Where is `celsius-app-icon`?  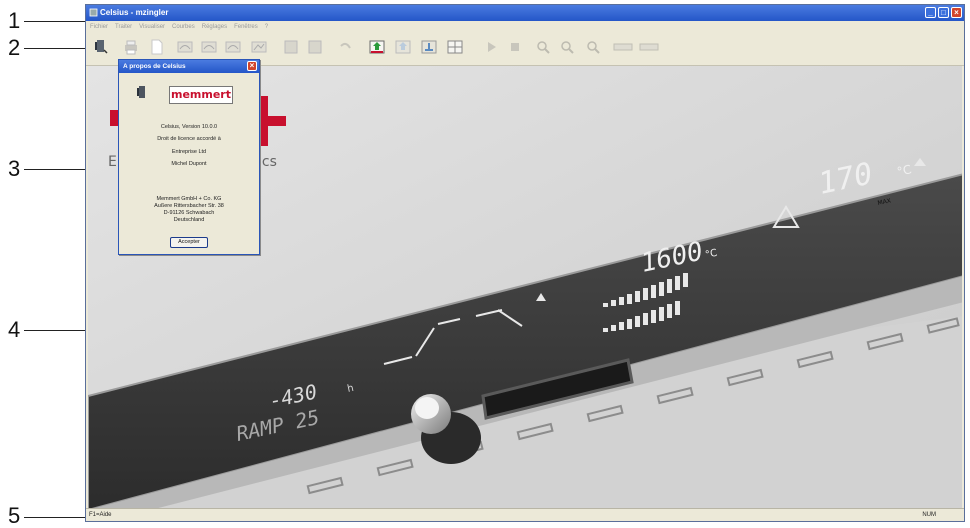 celsius-app-icon is located at coordinates (141, 92).